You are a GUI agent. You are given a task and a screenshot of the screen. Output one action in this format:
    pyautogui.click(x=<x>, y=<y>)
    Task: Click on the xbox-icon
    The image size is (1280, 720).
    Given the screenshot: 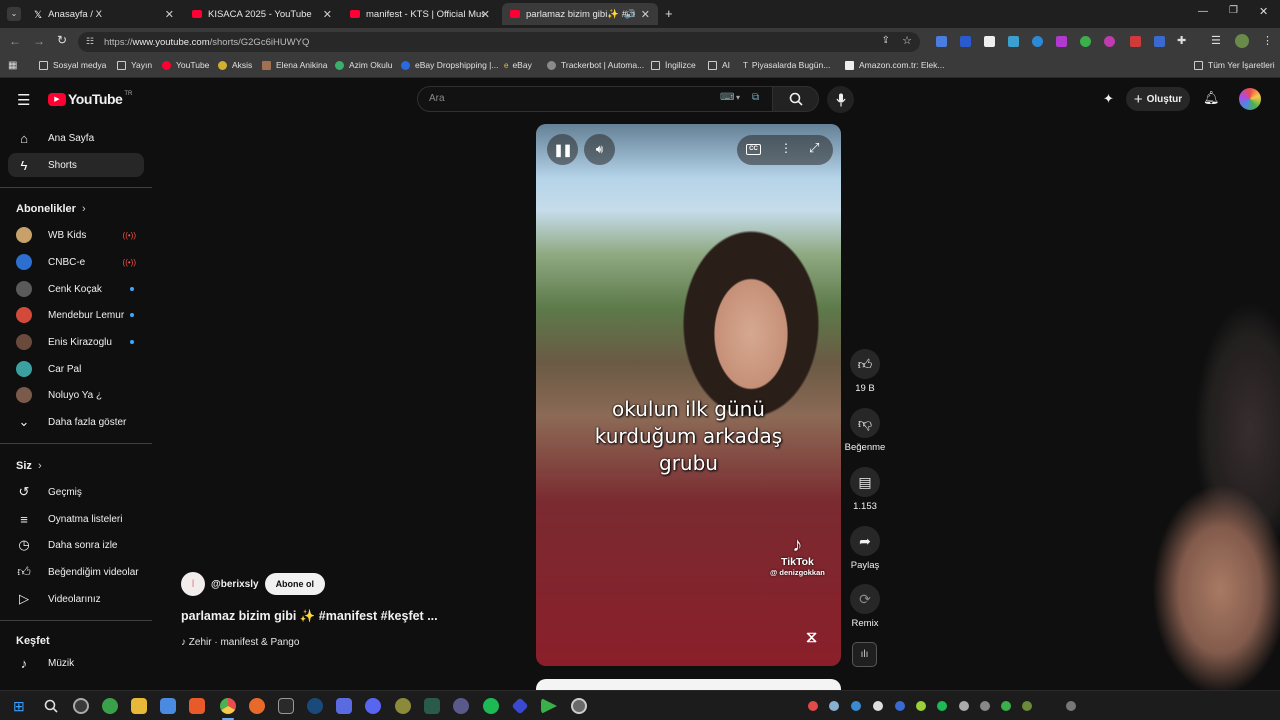 What is the action you would take?
    pyautogui.click(x=110, y=706)
    